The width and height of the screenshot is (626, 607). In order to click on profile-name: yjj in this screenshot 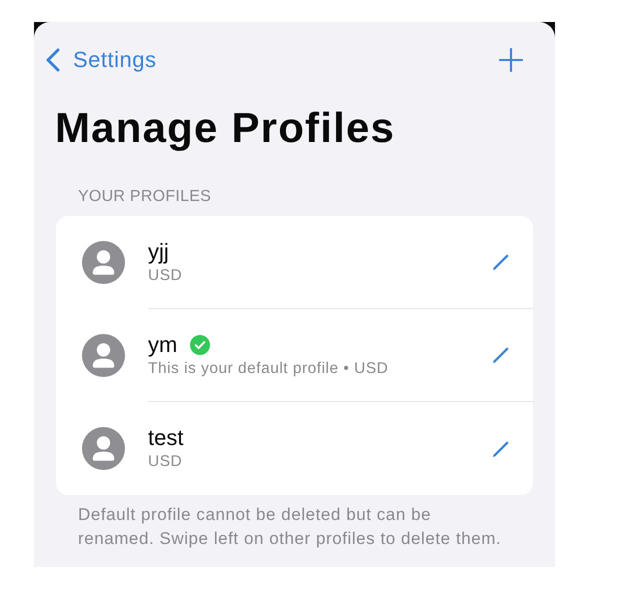, I will do `click(158, 252)`.